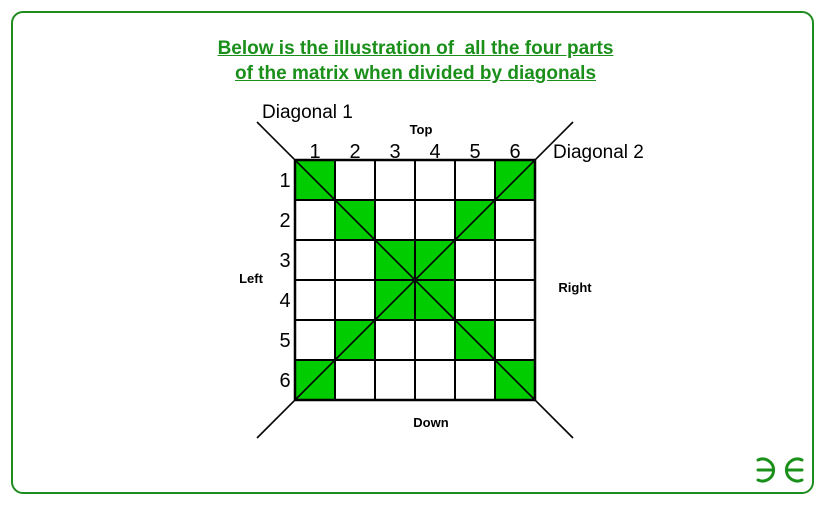  Describe the element at coordinates (430, 422) in the screenshot. I see `down-label: Down` at that location.